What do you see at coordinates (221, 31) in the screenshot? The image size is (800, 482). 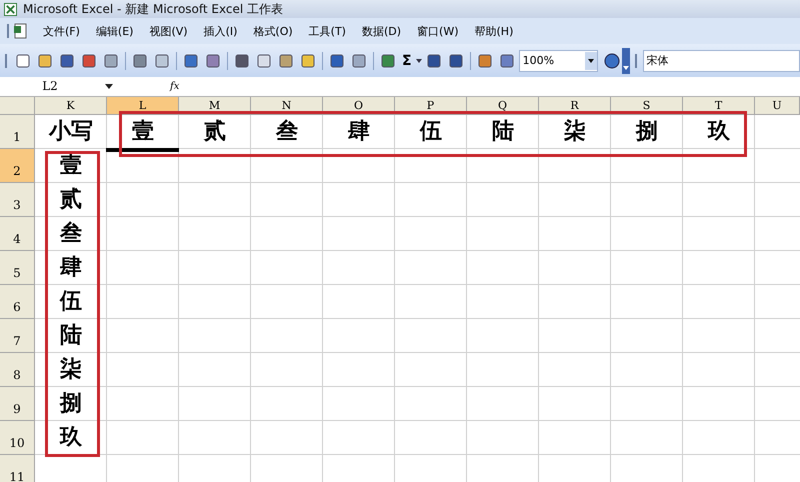 I see `menu-item: 插入(I)` at bounding box center [221, 31].